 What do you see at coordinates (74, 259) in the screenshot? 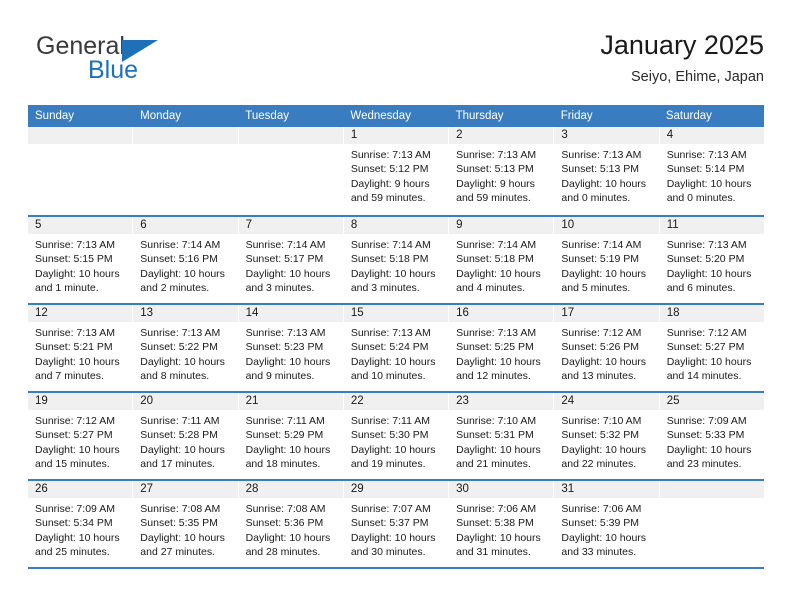
I see `sunset-text: Sunset: 5:15 PM` at bounding box center [74, 259].